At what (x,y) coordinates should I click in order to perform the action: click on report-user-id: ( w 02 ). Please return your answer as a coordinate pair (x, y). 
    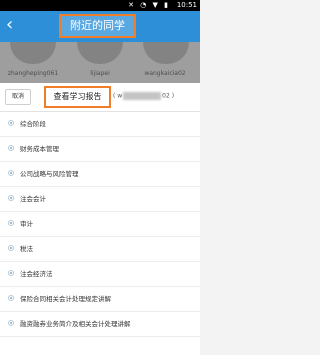
    Looking at the image, I should click on (143, 96).